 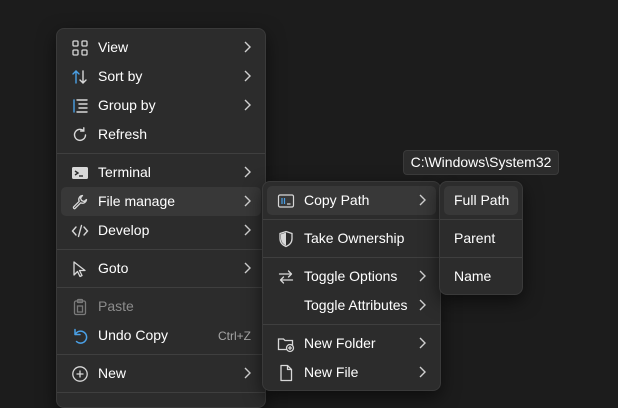 I want to click on menu-item-sort-by: Sort by, so click(x=161, y=76).